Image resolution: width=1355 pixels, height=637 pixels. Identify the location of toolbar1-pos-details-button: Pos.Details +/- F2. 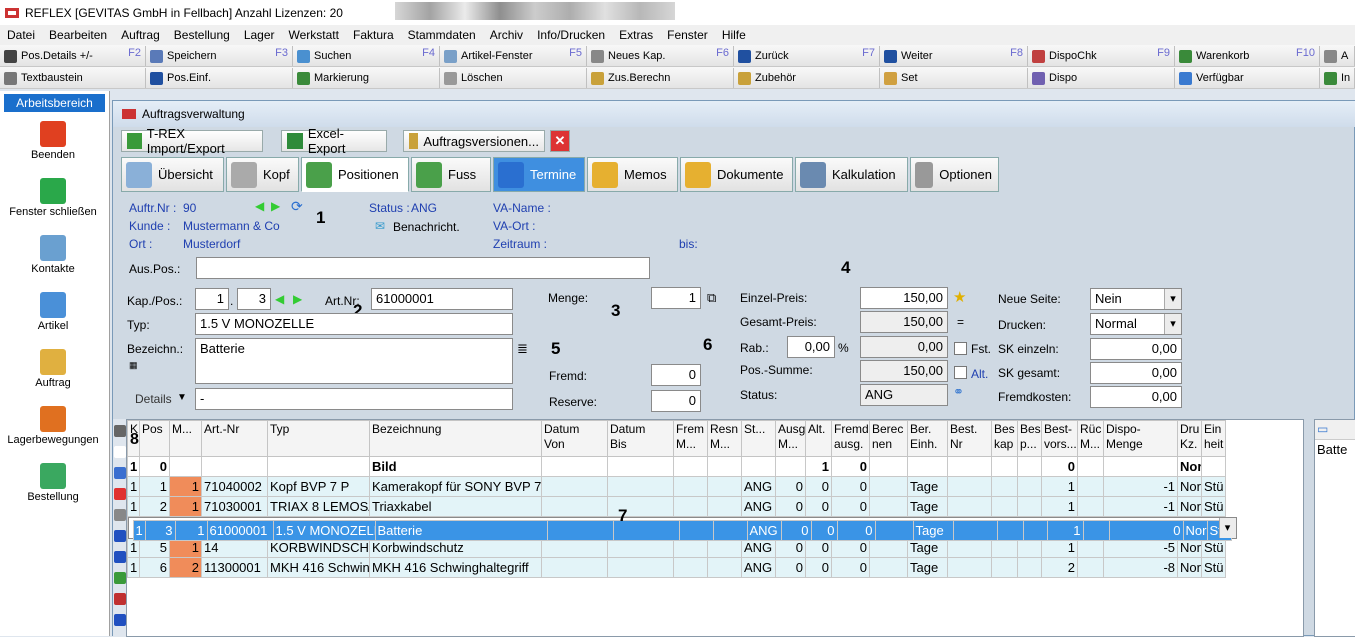
(73, 56).